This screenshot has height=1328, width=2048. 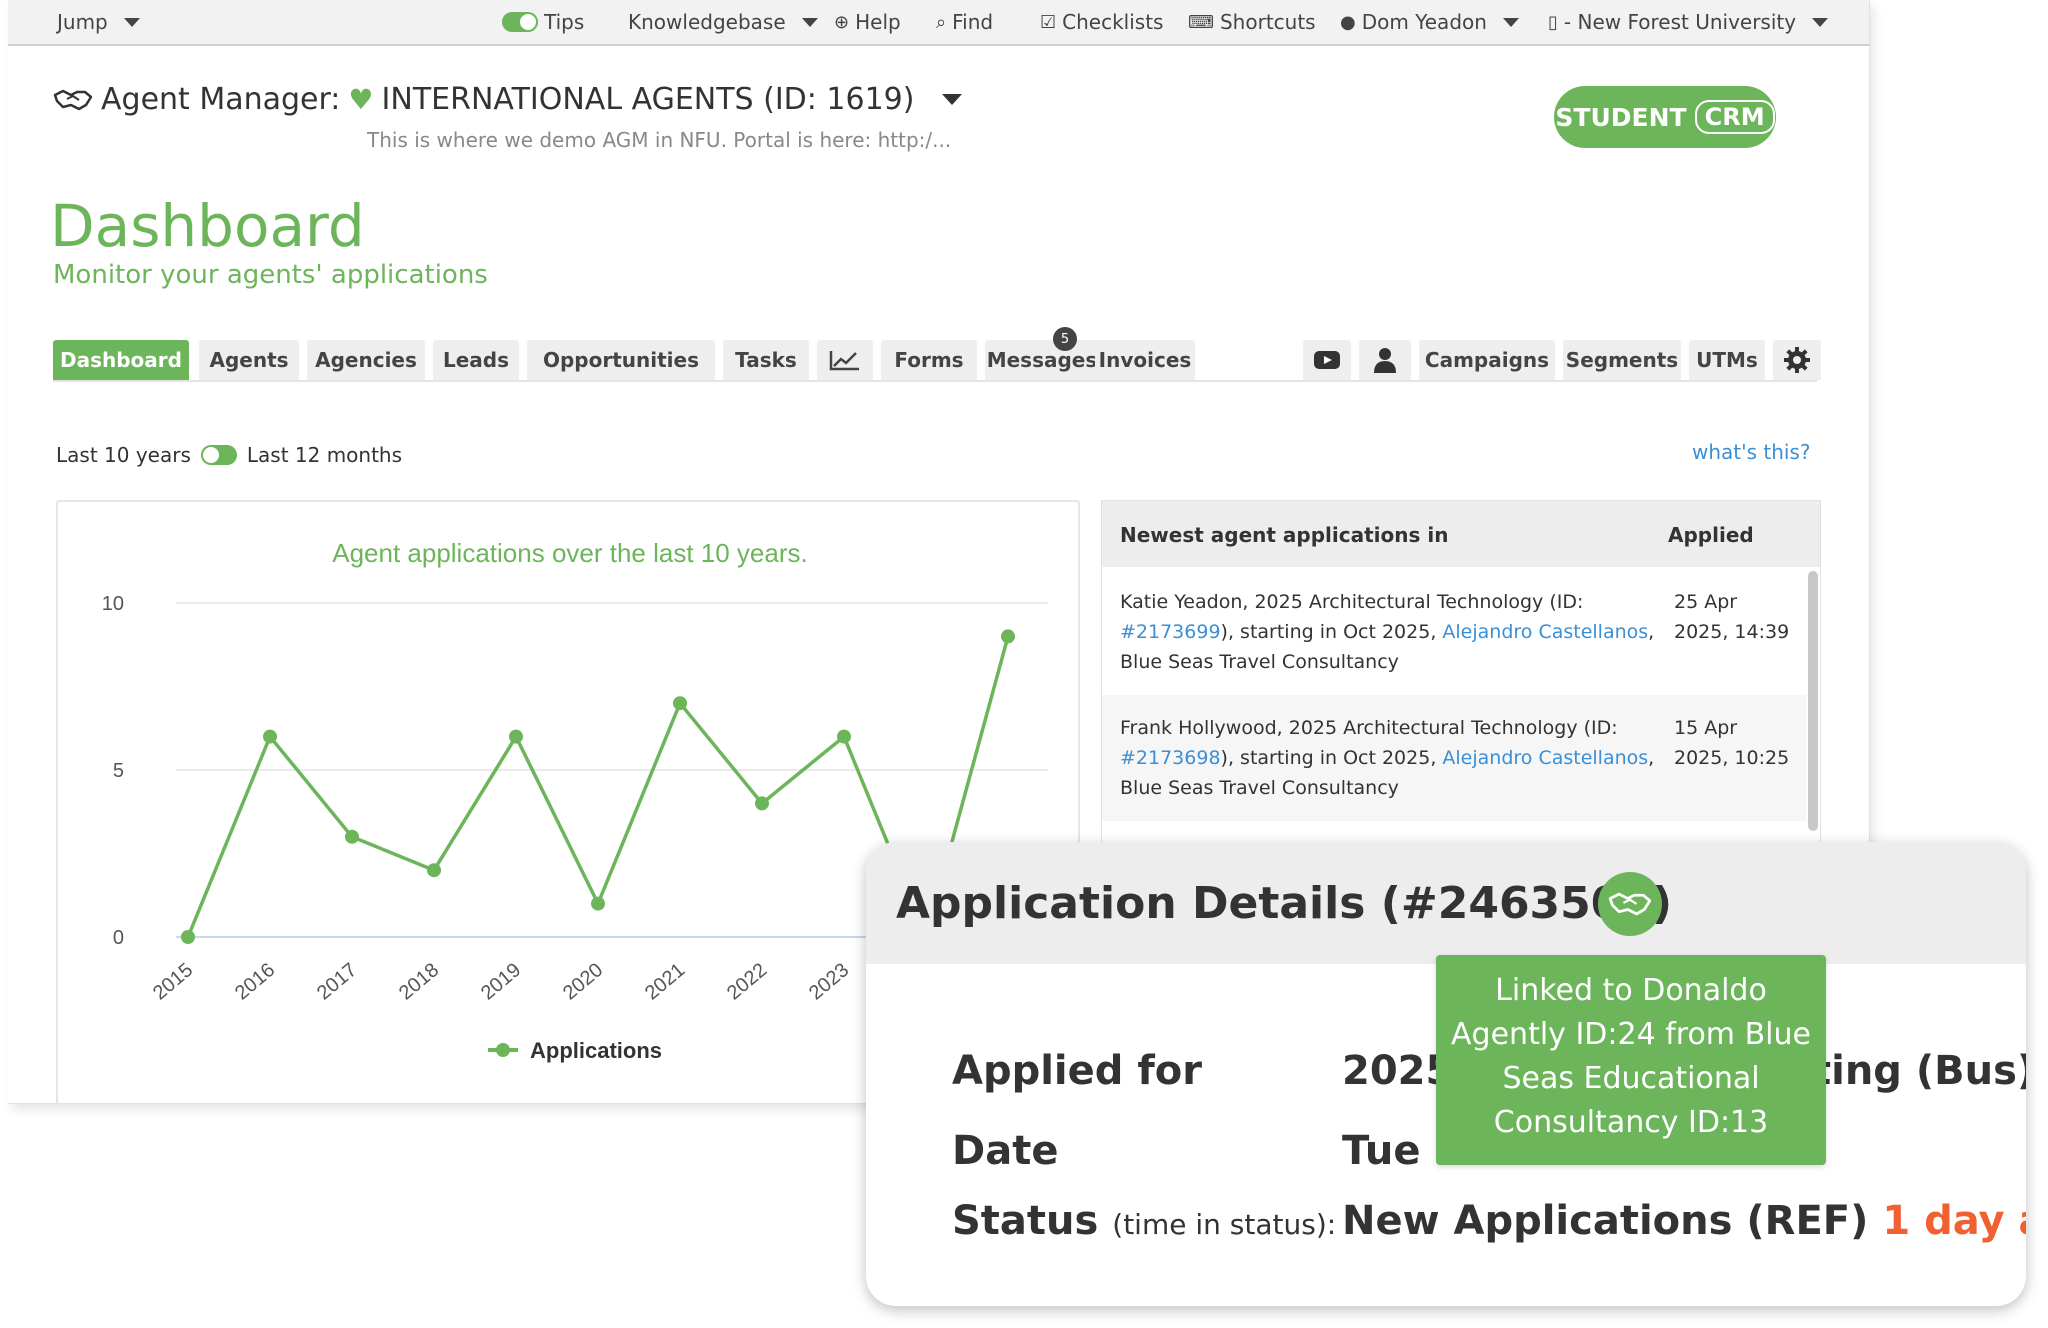 I want to click on user-menu: ● Dom Yeadon, so click(x=1429, y=22).